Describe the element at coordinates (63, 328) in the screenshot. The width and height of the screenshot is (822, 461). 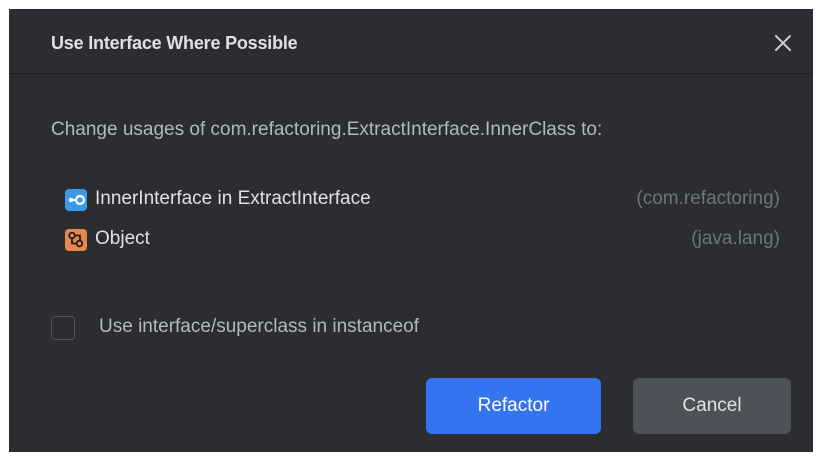
I see `instanceof-checkbox` at that location.